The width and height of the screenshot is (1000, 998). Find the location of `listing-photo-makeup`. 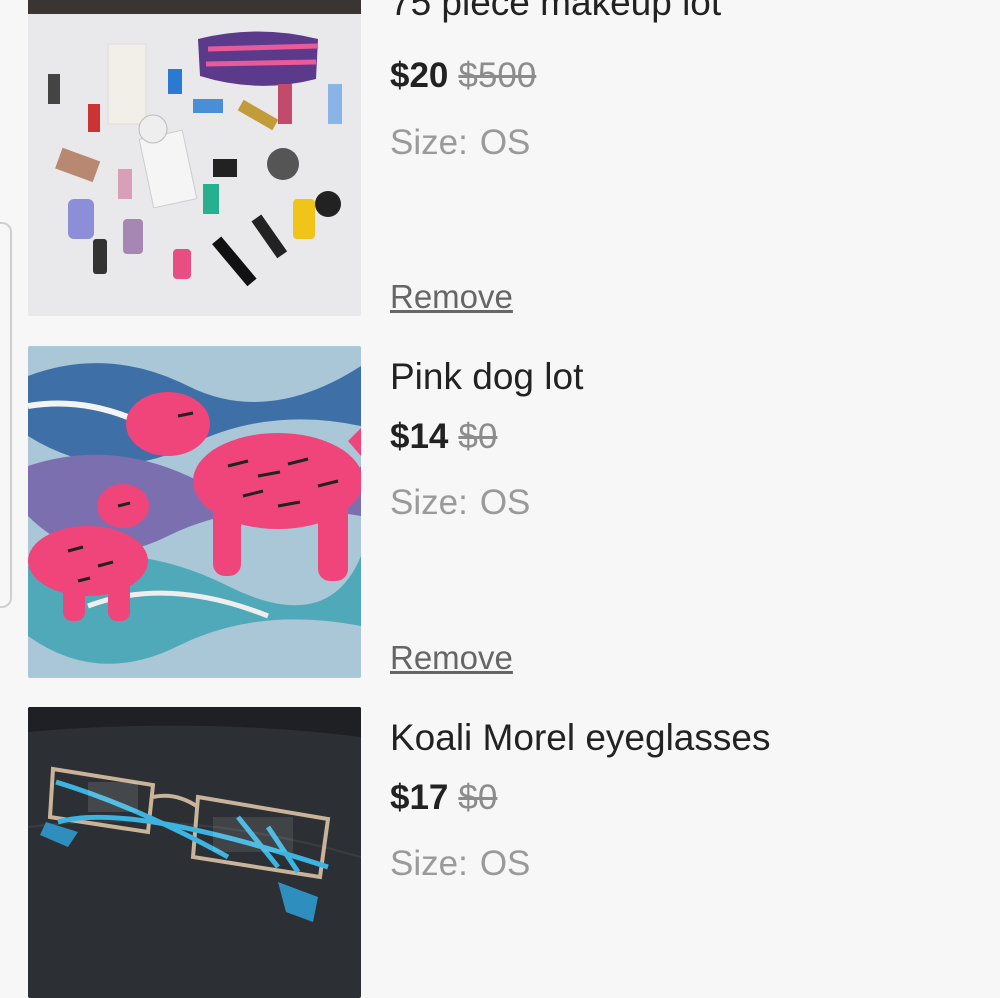

listing-photo-makeup is located at coordinates (194, 158).